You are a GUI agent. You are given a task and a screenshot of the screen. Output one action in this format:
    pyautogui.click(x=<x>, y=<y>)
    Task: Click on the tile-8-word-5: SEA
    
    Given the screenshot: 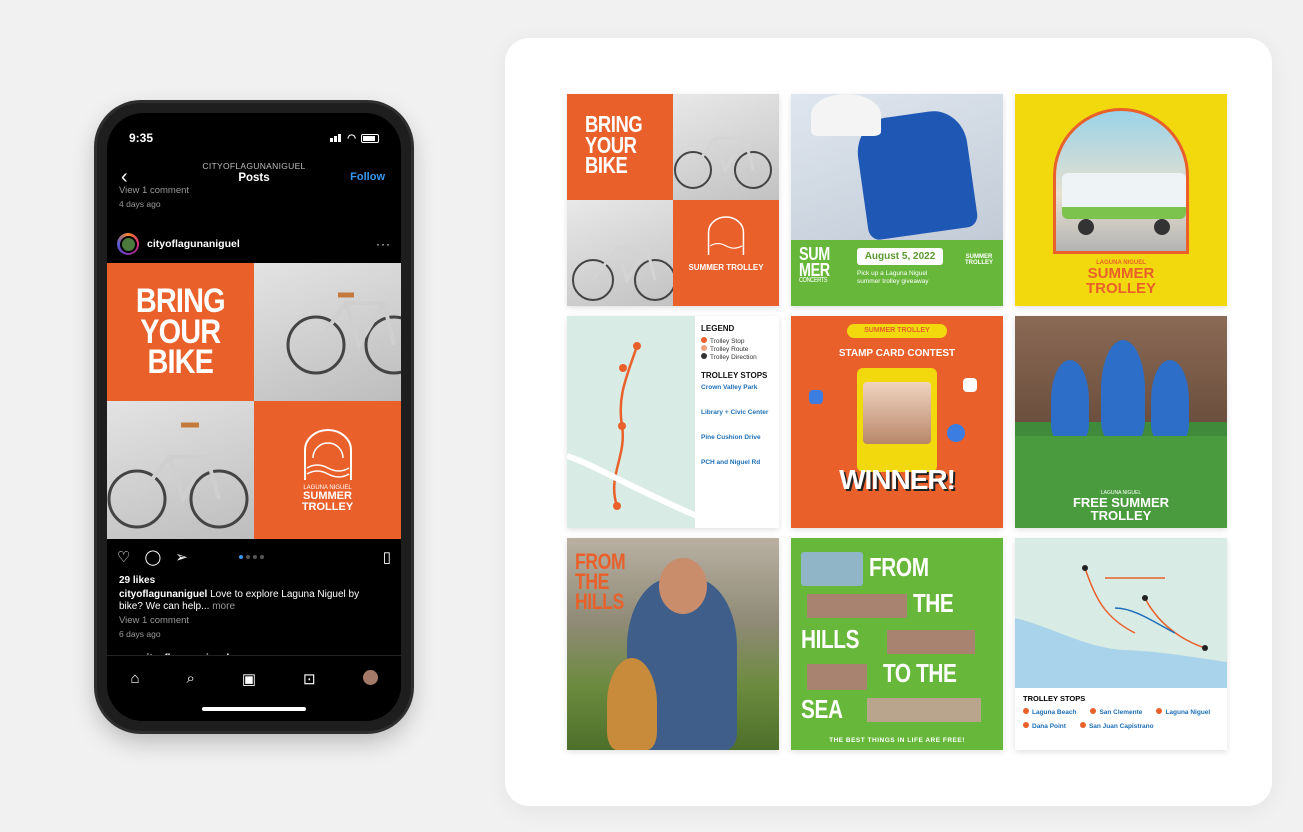 What is the action you would take?
    pyautogui.click(x=822, y=709)
    